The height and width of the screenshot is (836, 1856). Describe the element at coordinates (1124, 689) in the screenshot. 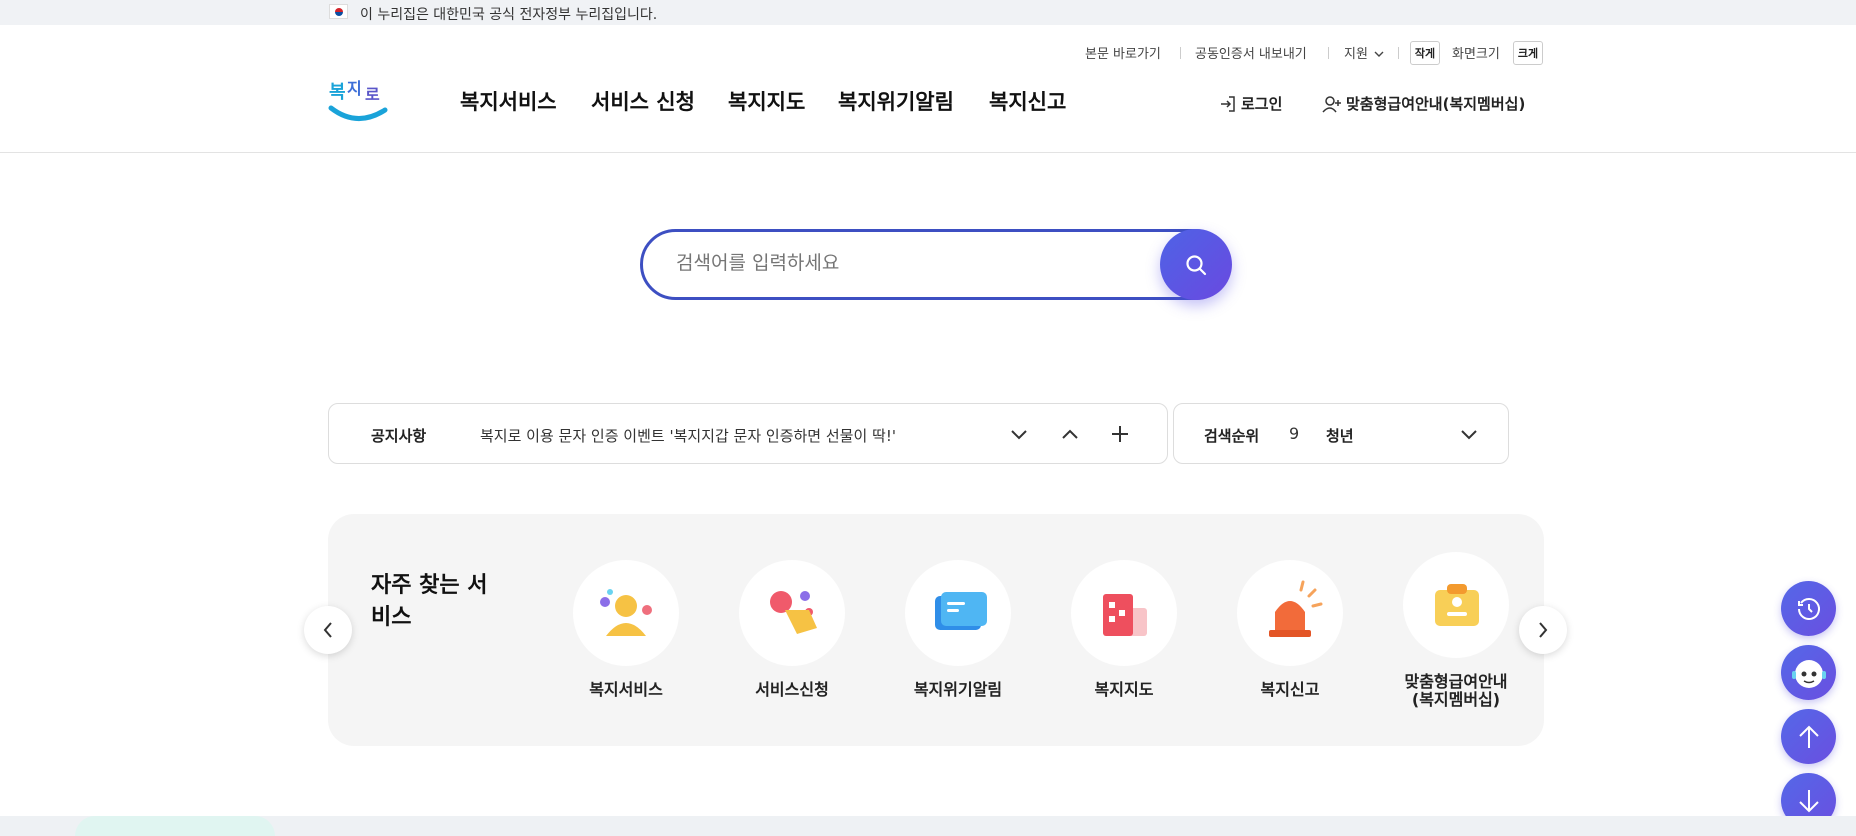

I see `service-label-map: 복지지도` at that location.